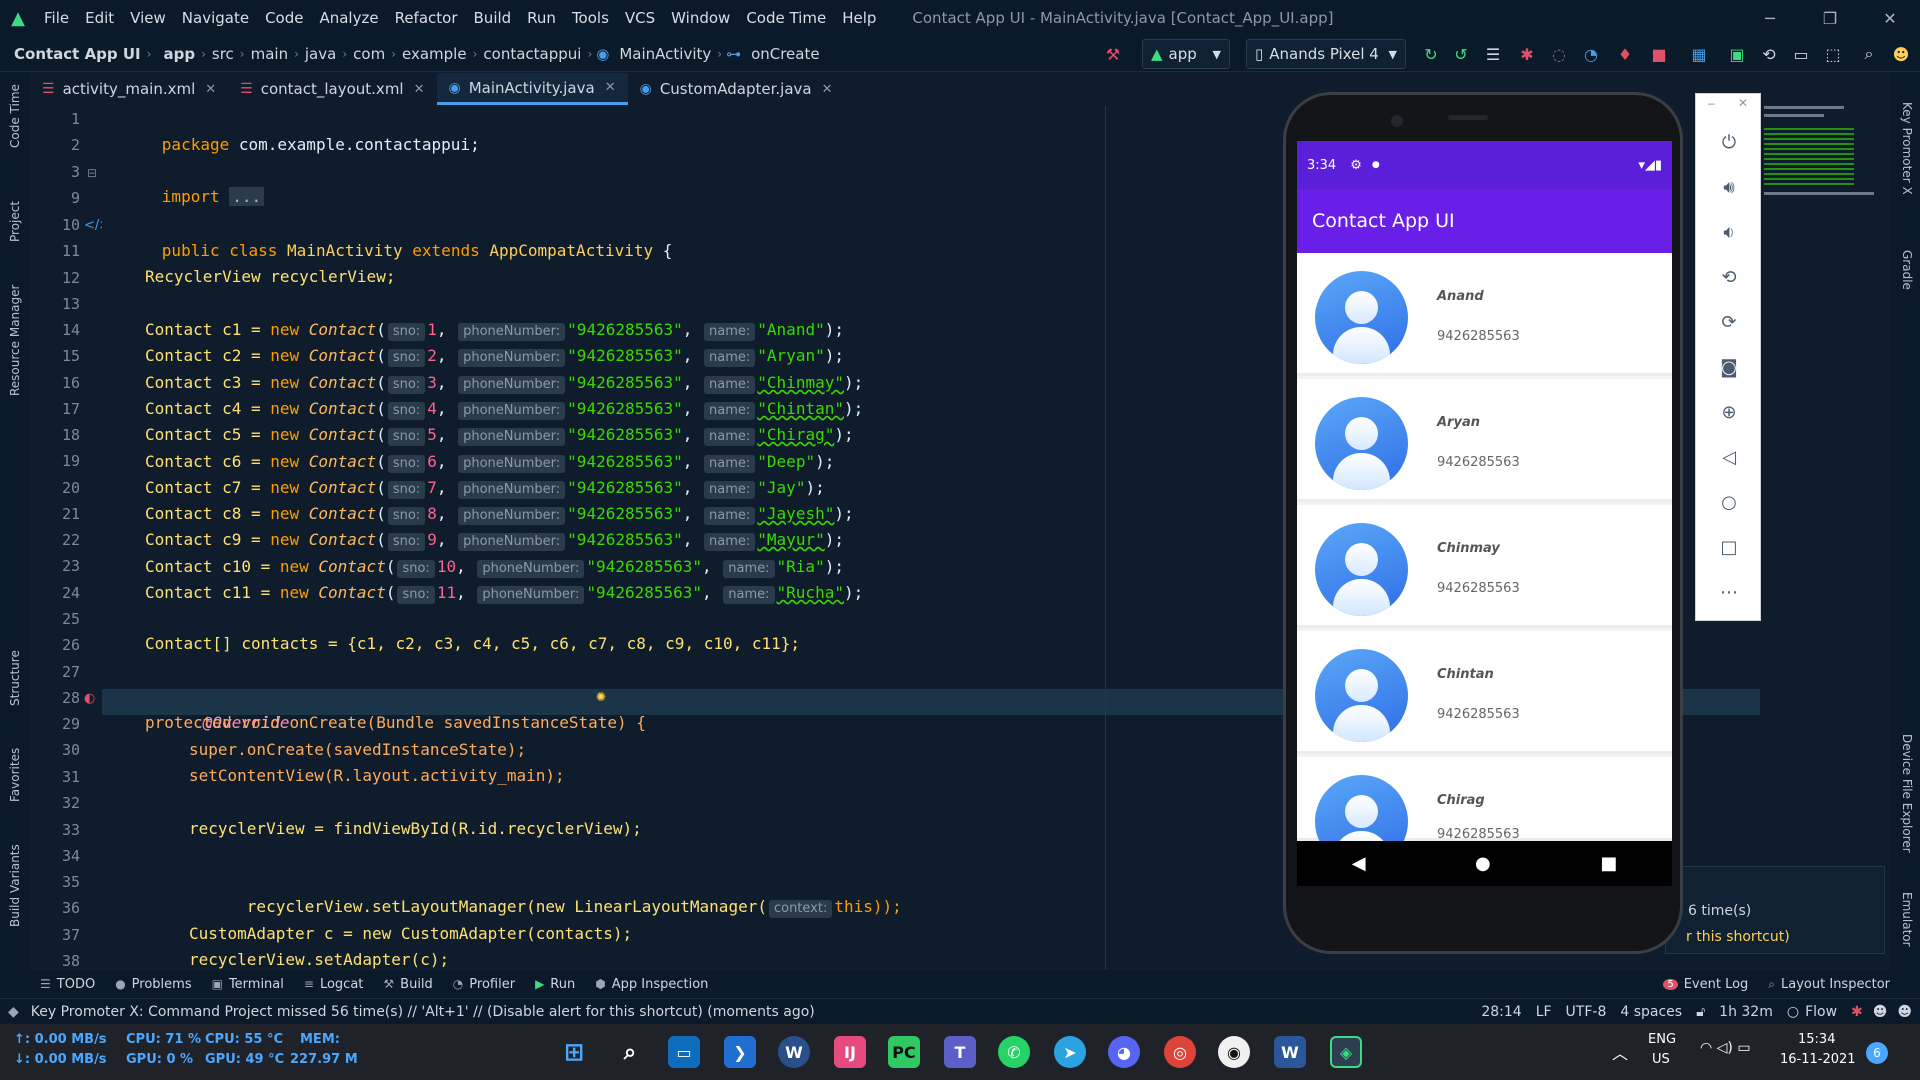  What do you see at coordinates (129, 89) in the screenshot?
I see `tab-activity-main: ☰ activity_main.xml ✕` at bounding box center [129, 89].